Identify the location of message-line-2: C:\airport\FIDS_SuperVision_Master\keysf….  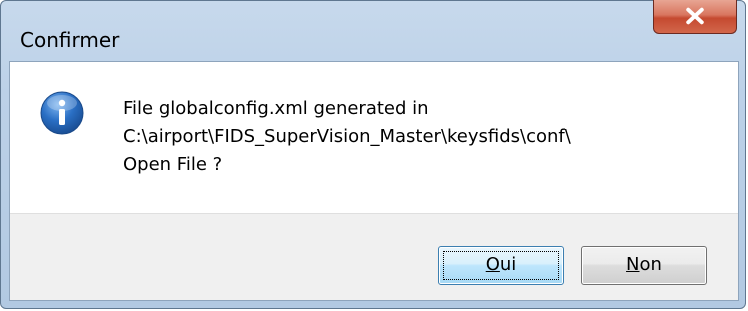
(347, 136).